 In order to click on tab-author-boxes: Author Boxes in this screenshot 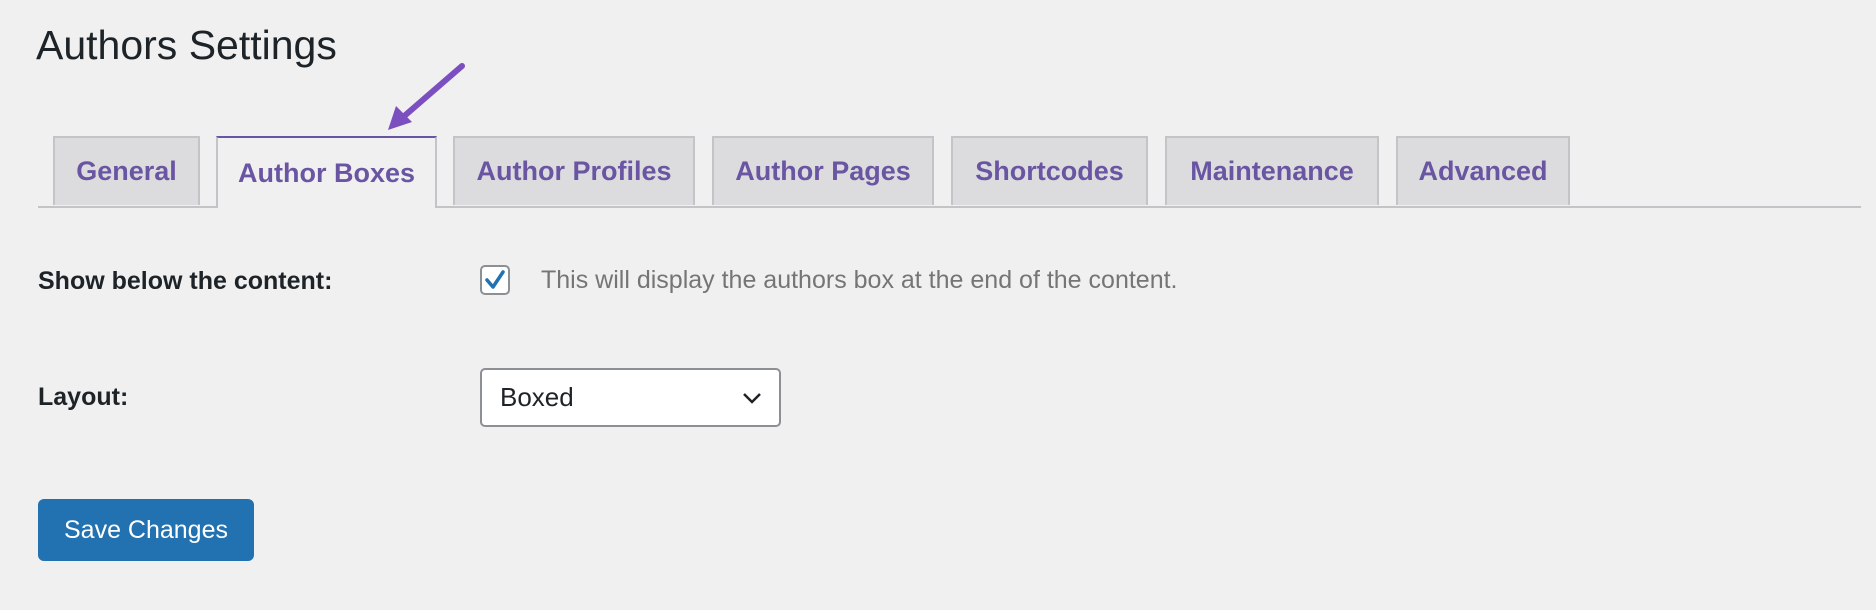, I will do `click(326, 172)`.